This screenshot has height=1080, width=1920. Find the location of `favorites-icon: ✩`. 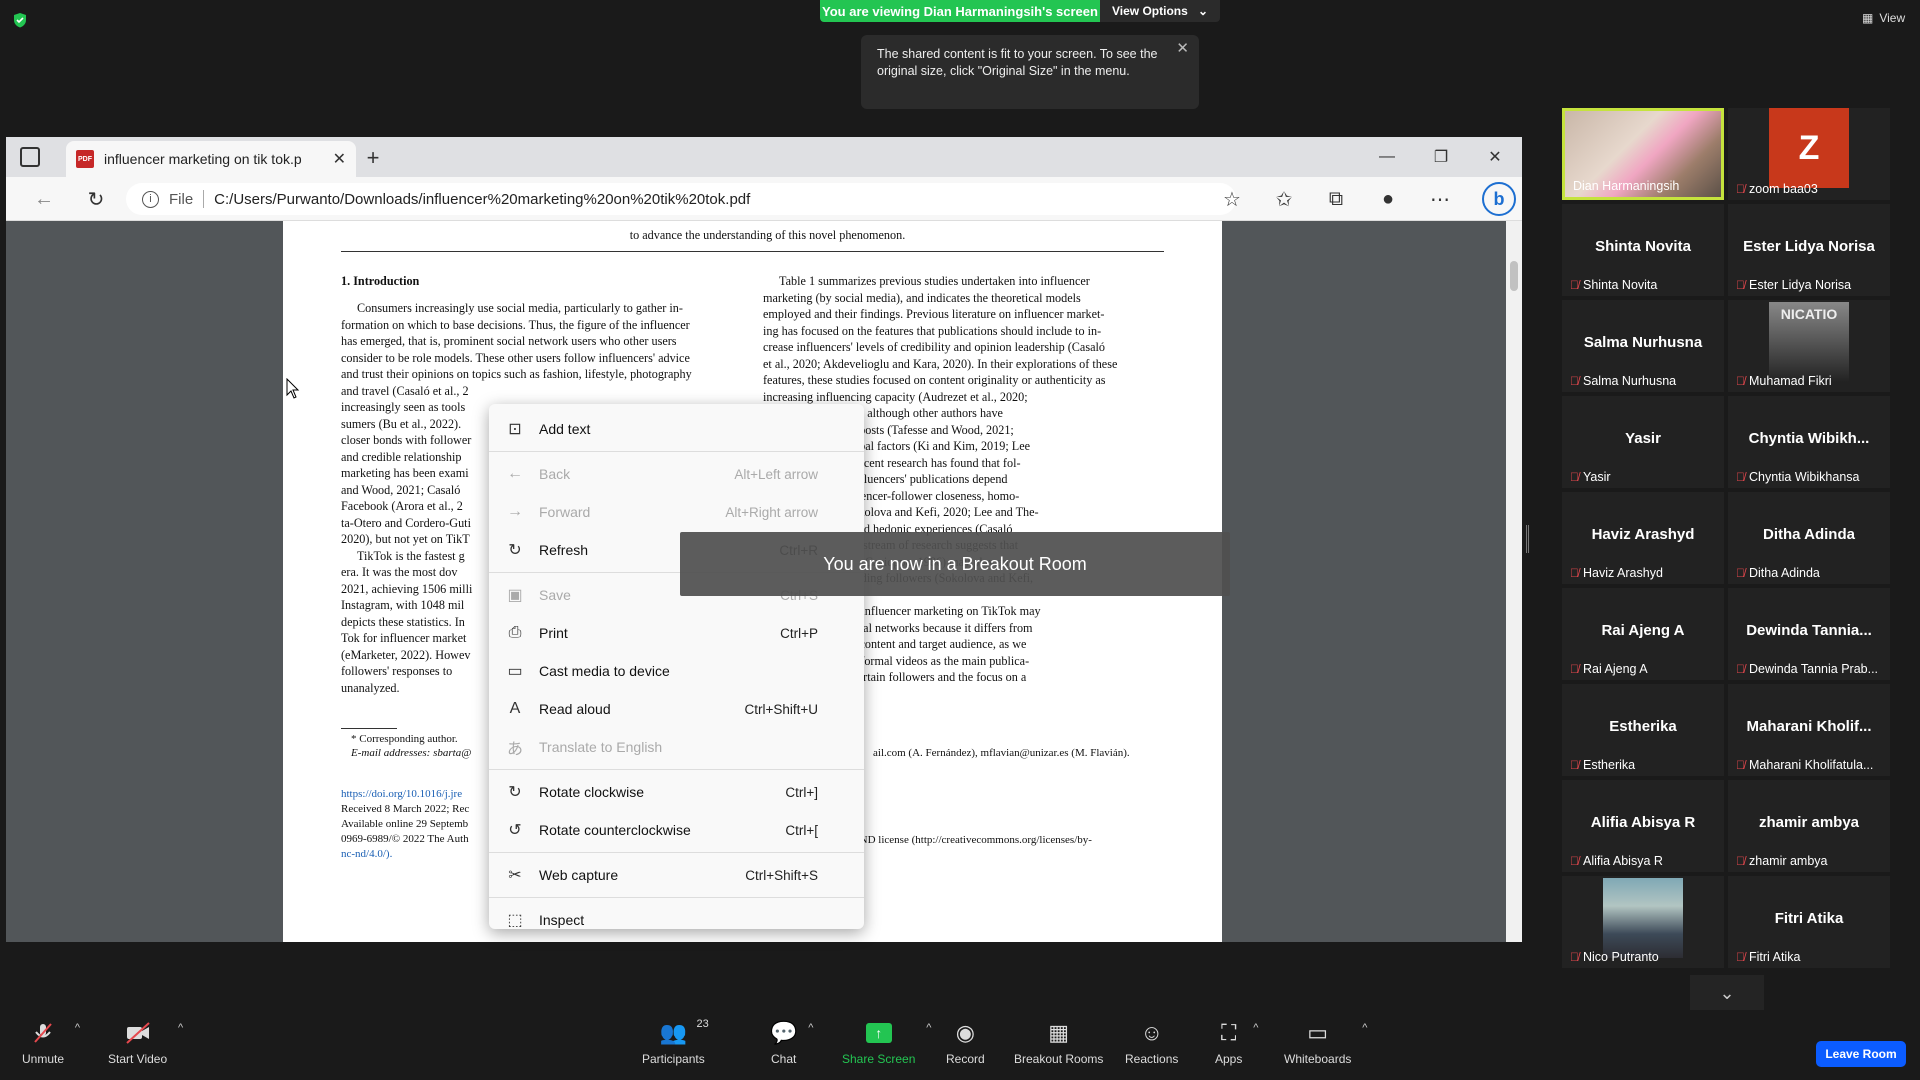

favorites-icon: ✩ is located at coordinates (1284, 199).